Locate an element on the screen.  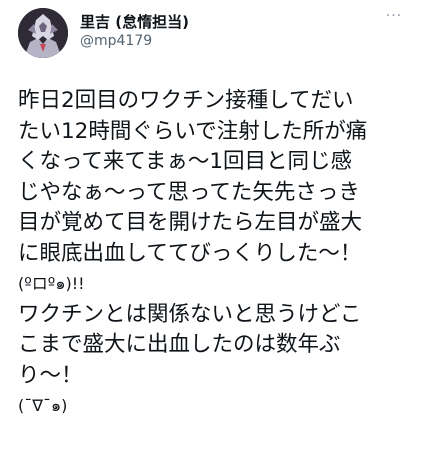
tweet-text-line: 目が覚めて目を開けたら左目が盛大 is located at coordinates (190, 222).